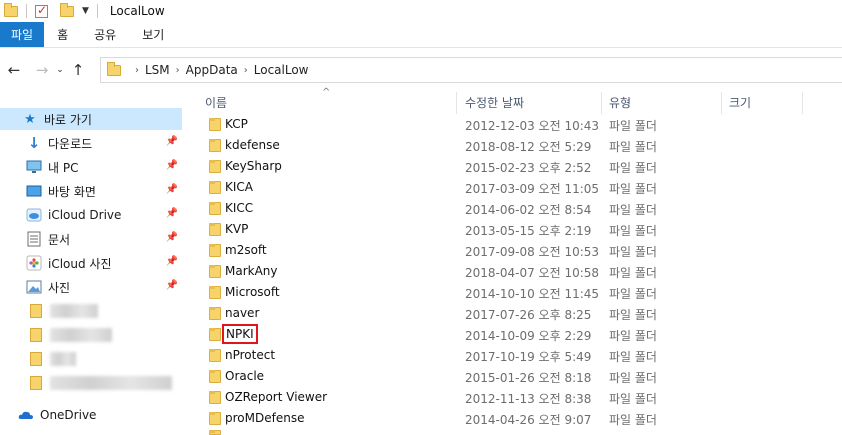 This screenshot has height=435, width=842. What do you see at coordinates (620, 102) in the screenshot?
I see `column-type: 유형` at bounding box center [620, 102].